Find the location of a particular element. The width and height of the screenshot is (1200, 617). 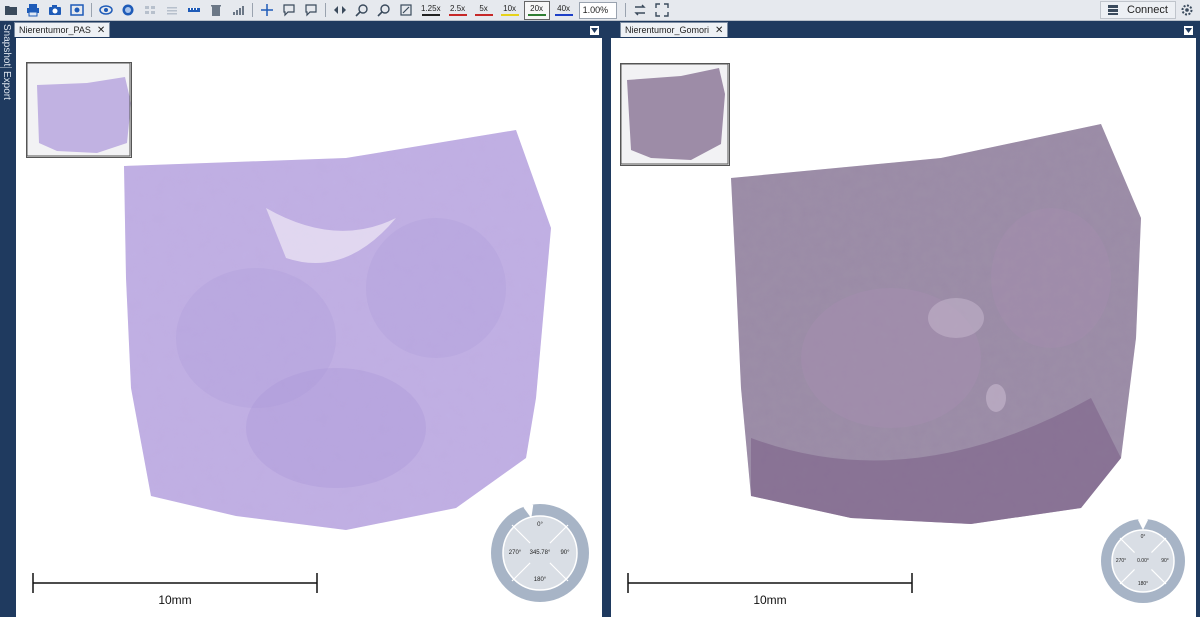

note-button is located at coordinates (311, 10).